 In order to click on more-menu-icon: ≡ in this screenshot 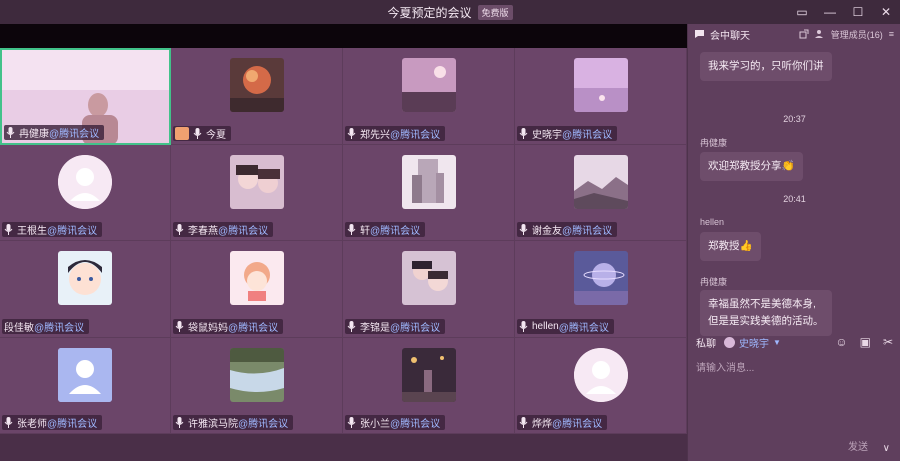, I will do `click(891, 34)`.